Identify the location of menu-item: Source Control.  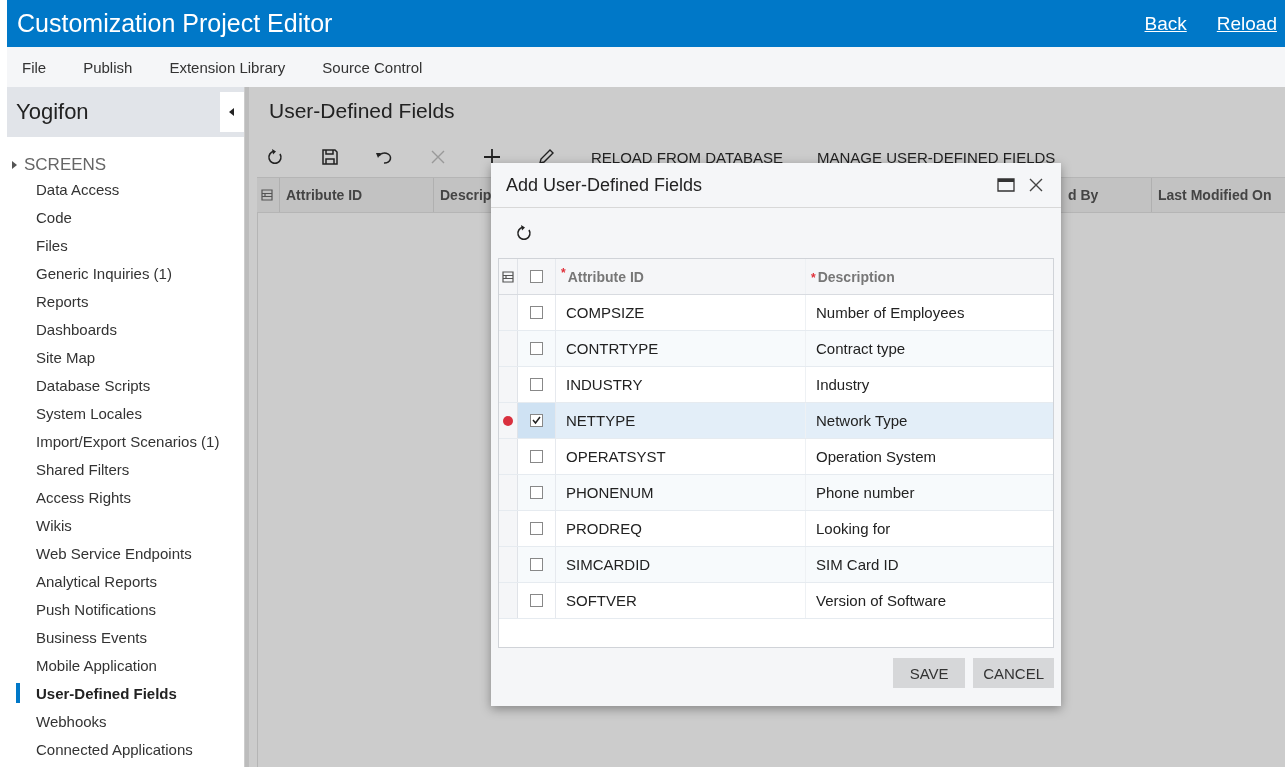
(372, 67).